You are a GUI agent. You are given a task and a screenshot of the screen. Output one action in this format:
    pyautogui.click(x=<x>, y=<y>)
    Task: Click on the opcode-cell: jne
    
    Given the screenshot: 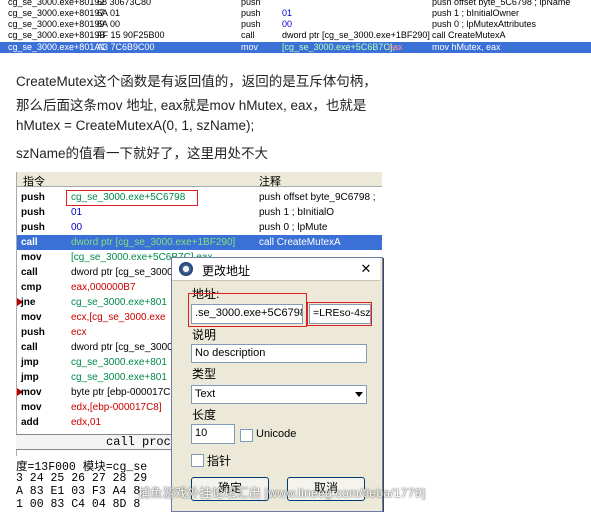 What is the action you would take?
    pyautogui.click(x=28, y=302)
    